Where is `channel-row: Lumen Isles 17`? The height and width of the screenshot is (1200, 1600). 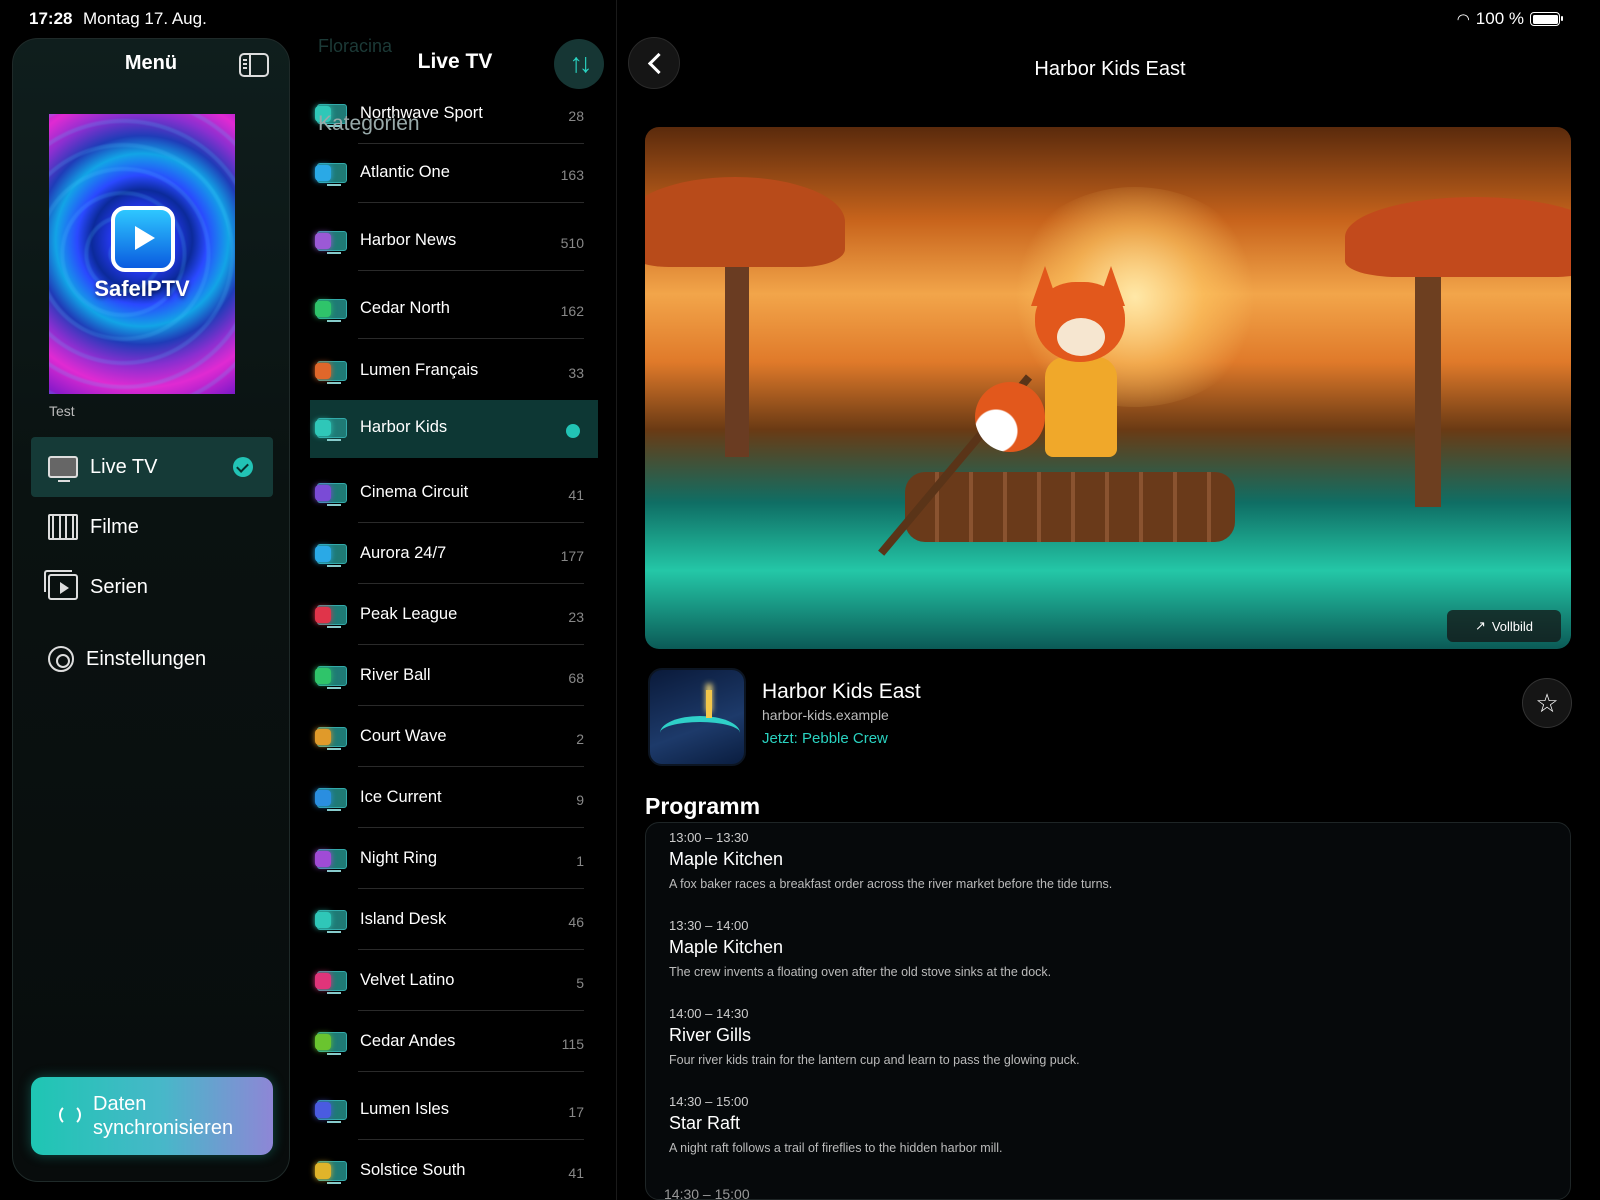
channel-row: Lumen Isles 17 is located at coordinates (454, 1111).